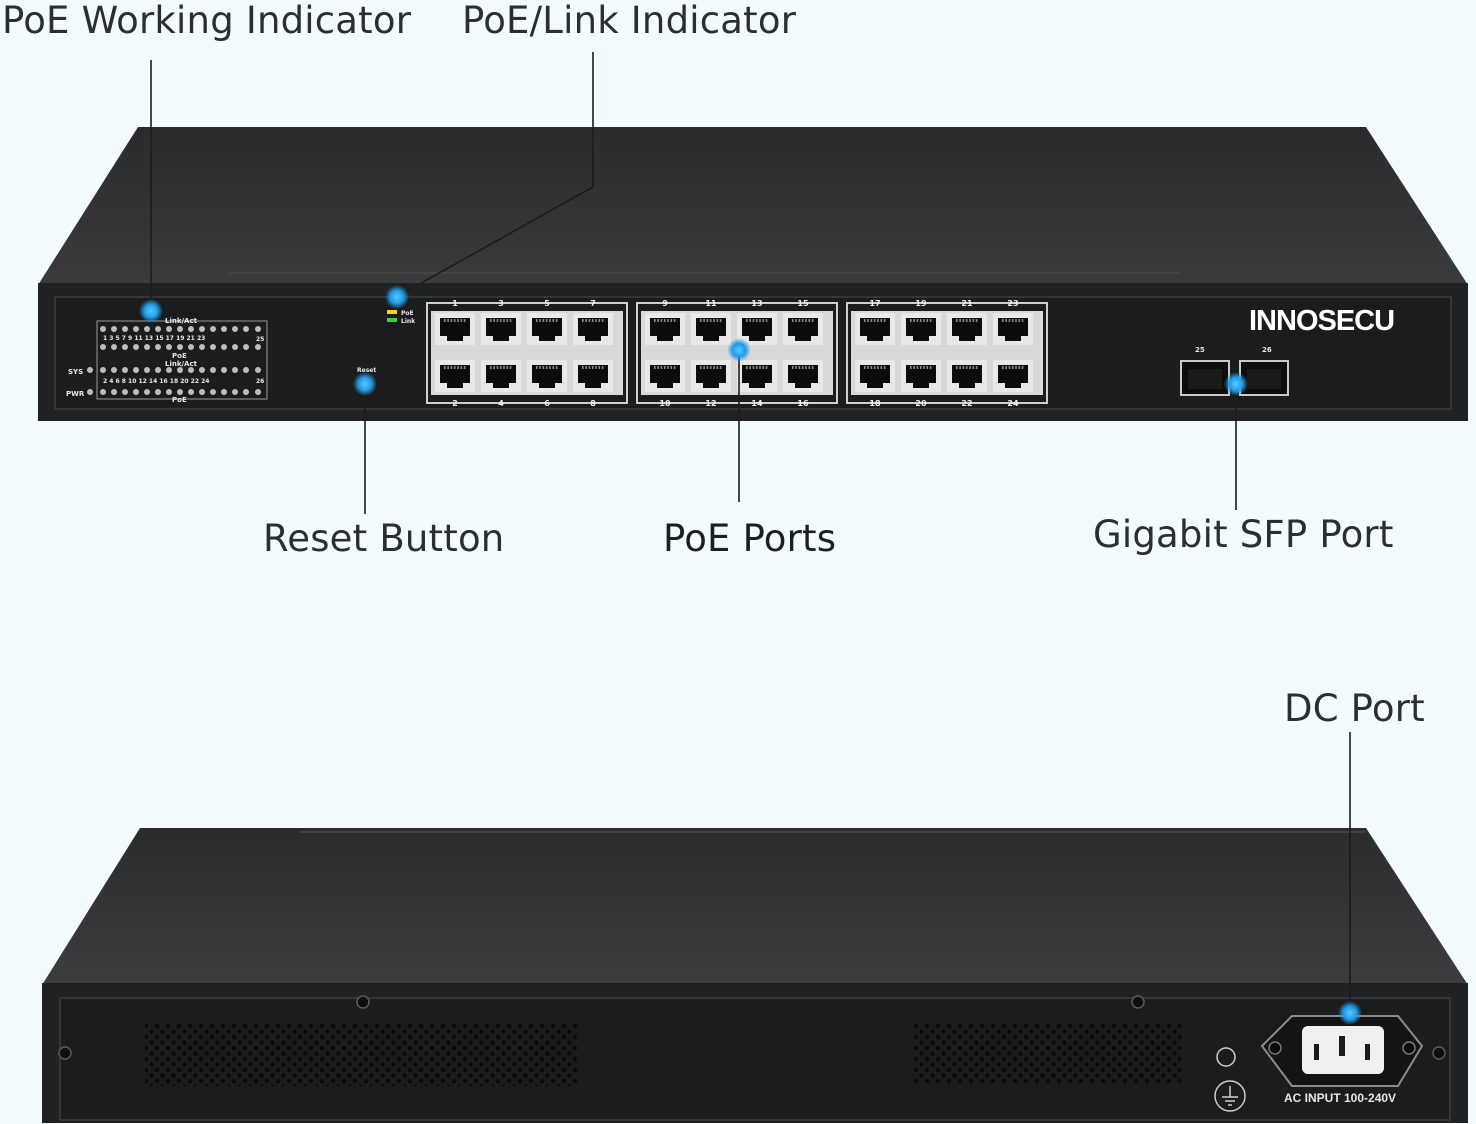 The width and height of the screenshot is (1476, 1124). What do you see at coordinates (156, 381) in the screenshot?
I see `led-bottom-numbers: 2 4 6 8 10 12 14 16 18 20 22 24` at bounding box center [156, 381].